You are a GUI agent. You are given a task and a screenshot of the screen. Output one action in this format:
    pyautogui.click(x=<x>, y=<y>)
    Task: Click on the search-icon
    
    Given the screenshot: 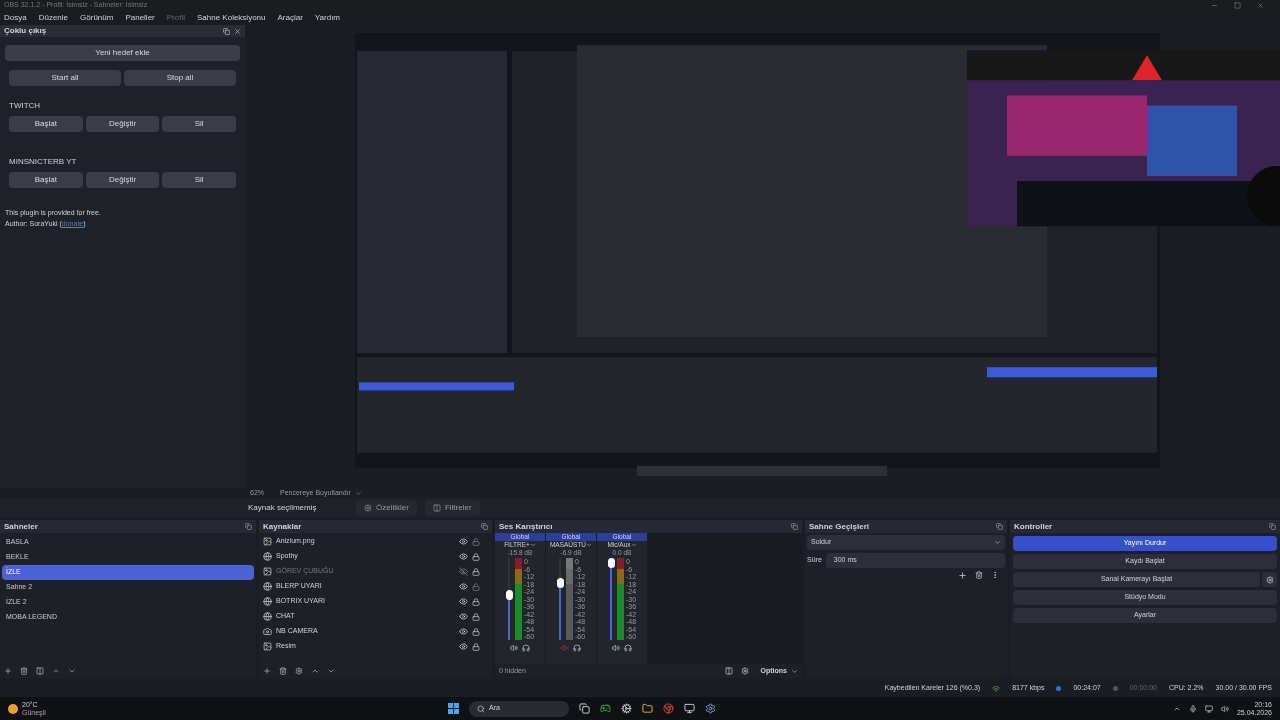 What is the action you would take?
    pyautogui.click(x=481, y=708)
    